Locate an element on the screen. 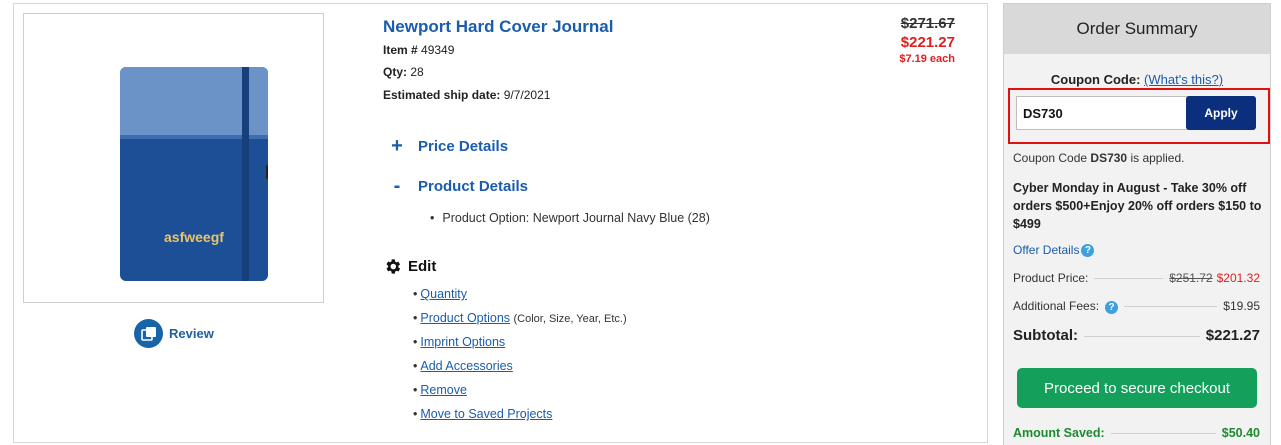  coupon-input is located at coordinates (1102, 113).